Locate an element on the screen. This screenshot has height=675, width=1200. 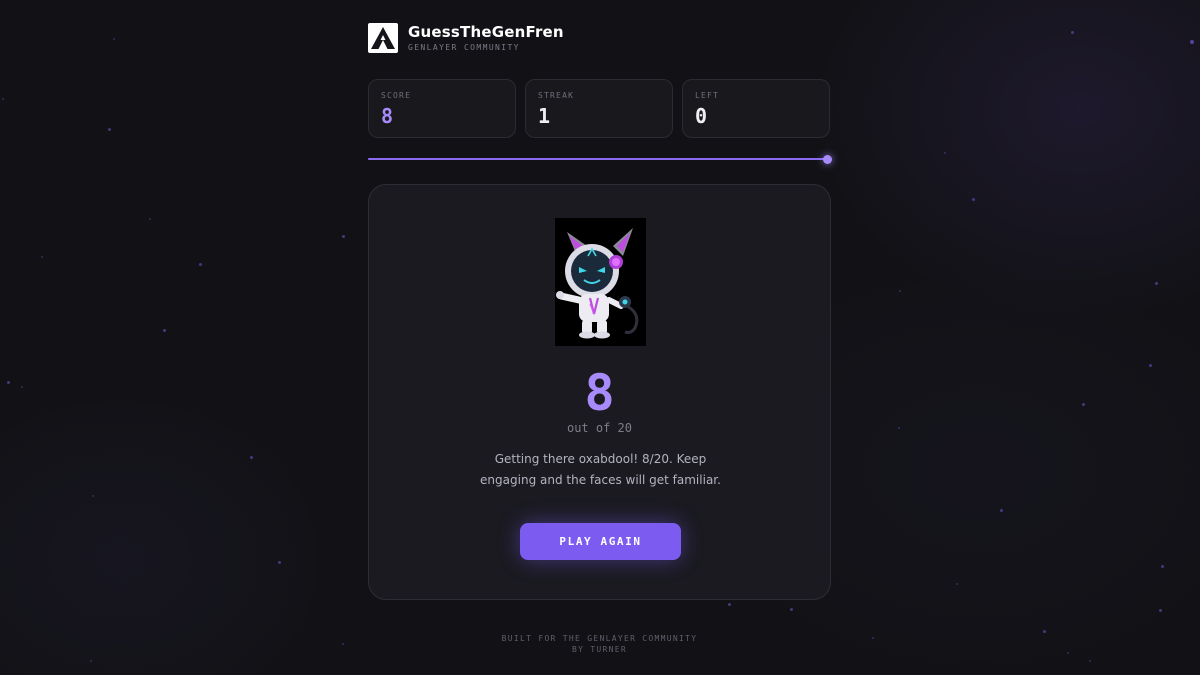
brand-text: GuessTheGenFren GENLAYER COMMUNITY is located at coordinates (486, 38).